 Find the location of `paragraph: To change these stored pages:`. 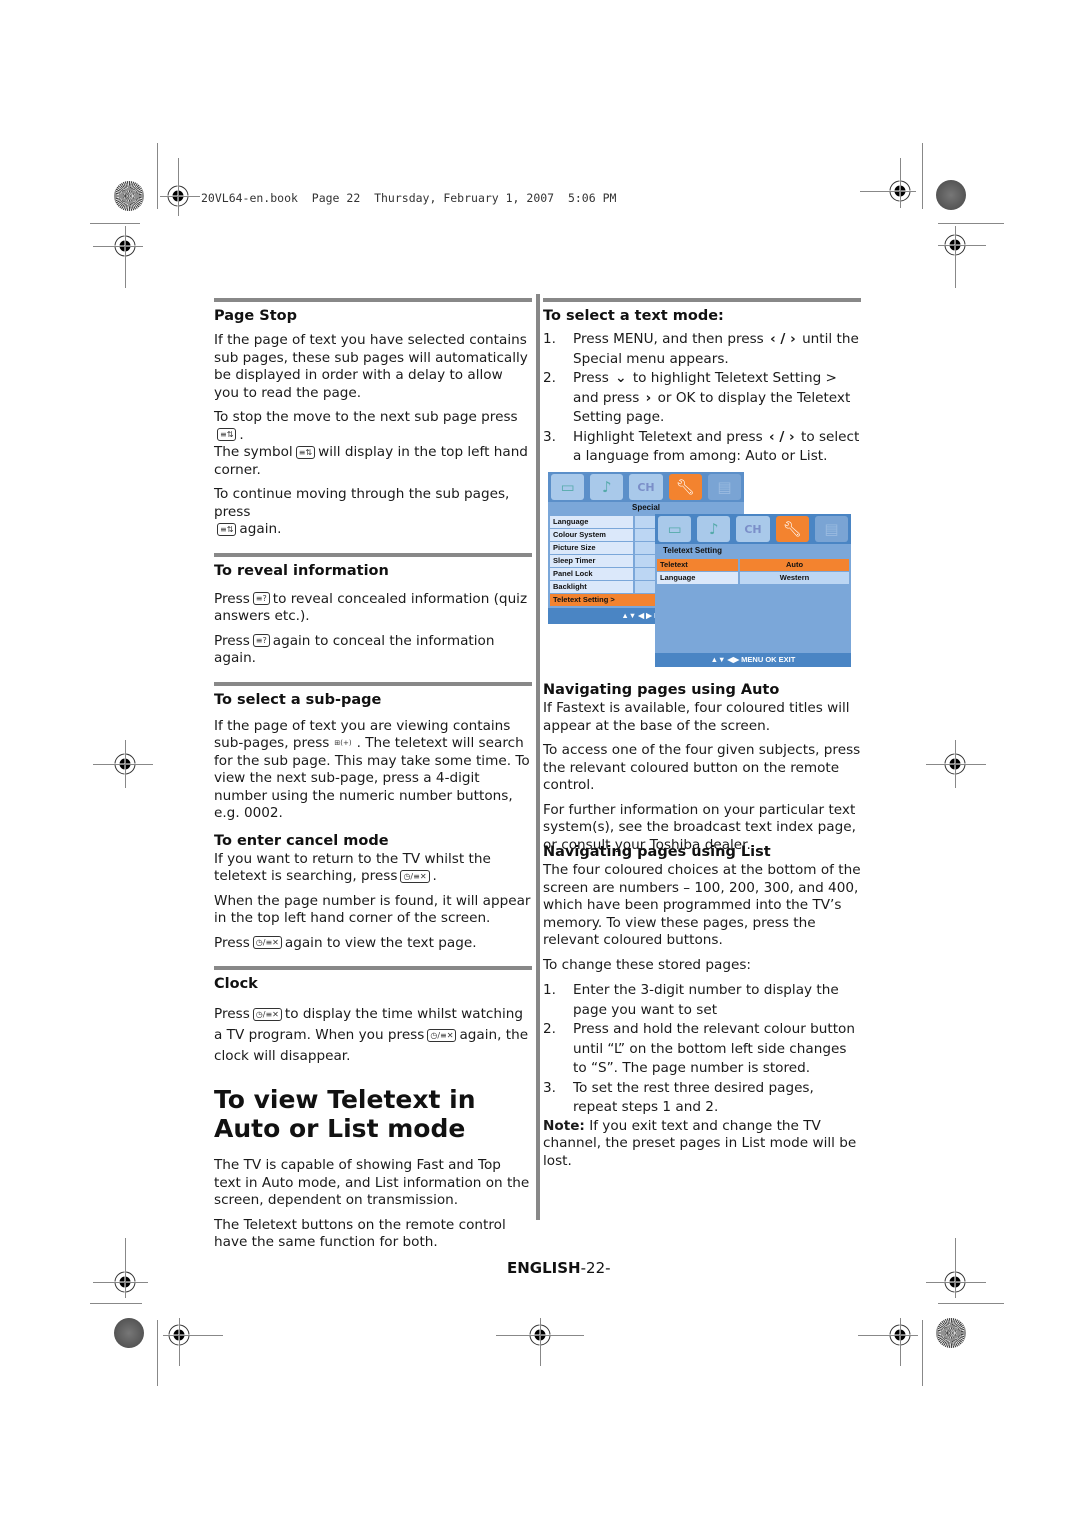

paragraph: To change these stored pages: is located at coordinates (647, 964).